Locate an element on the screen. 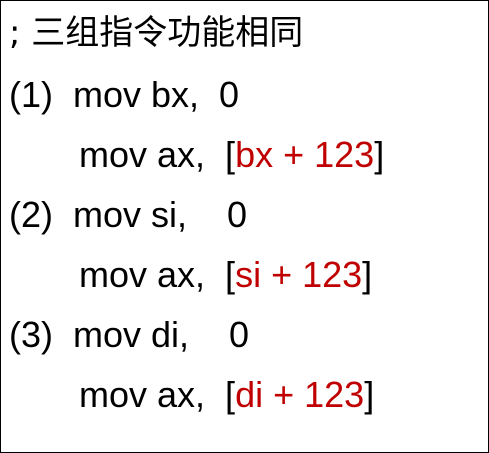  group-3-label: (3) is located at coordinates (31, 334).